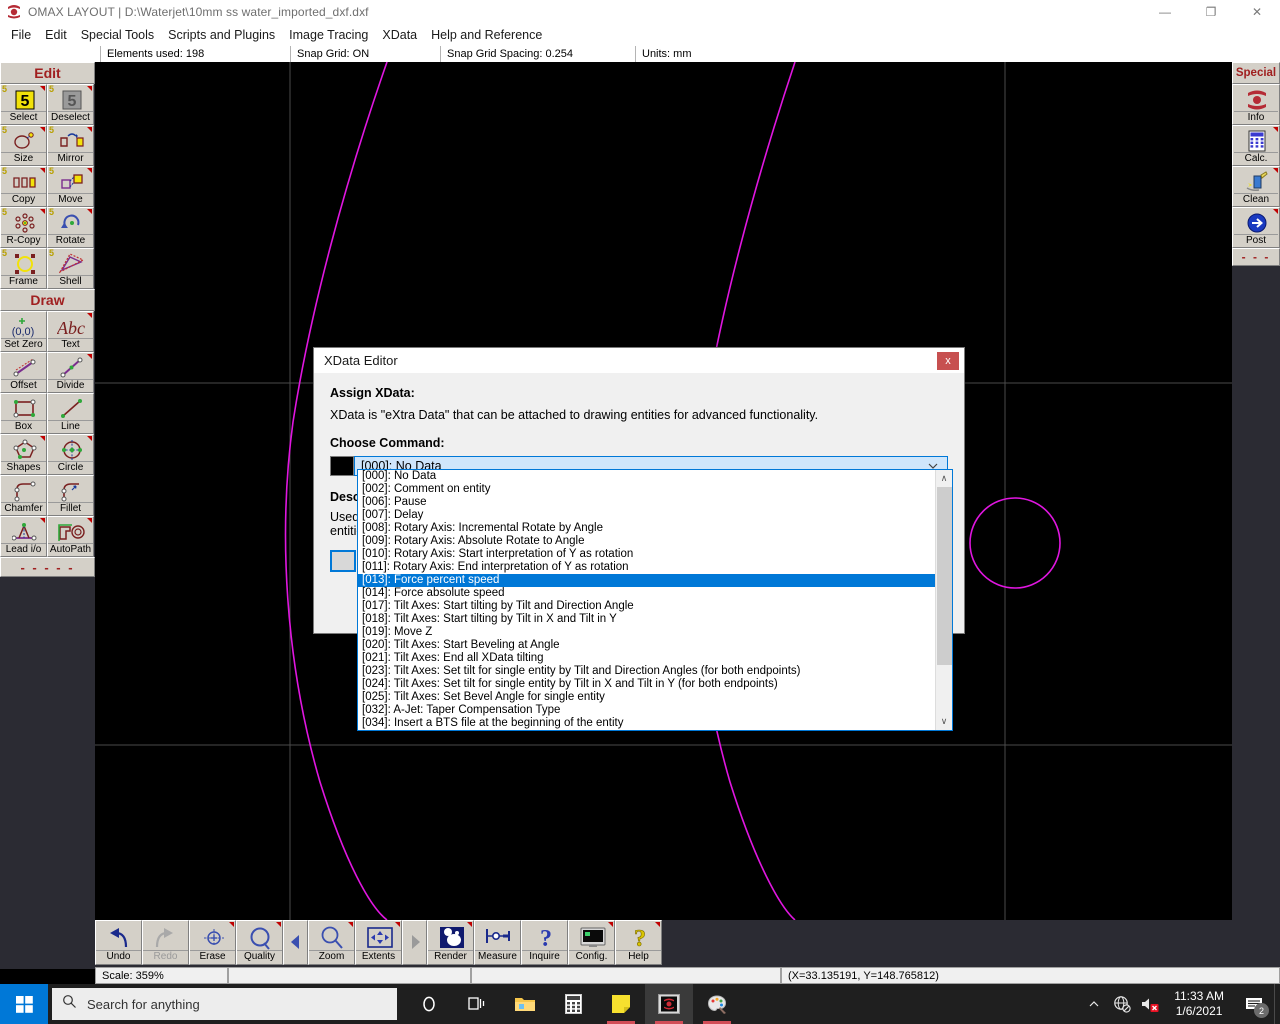 The width and height of the screenshot is (1280, 1024). Describe the element at coordinates (70, 145) in the screenshot. I see `tool-mirror: 5 Mirror` at that location.